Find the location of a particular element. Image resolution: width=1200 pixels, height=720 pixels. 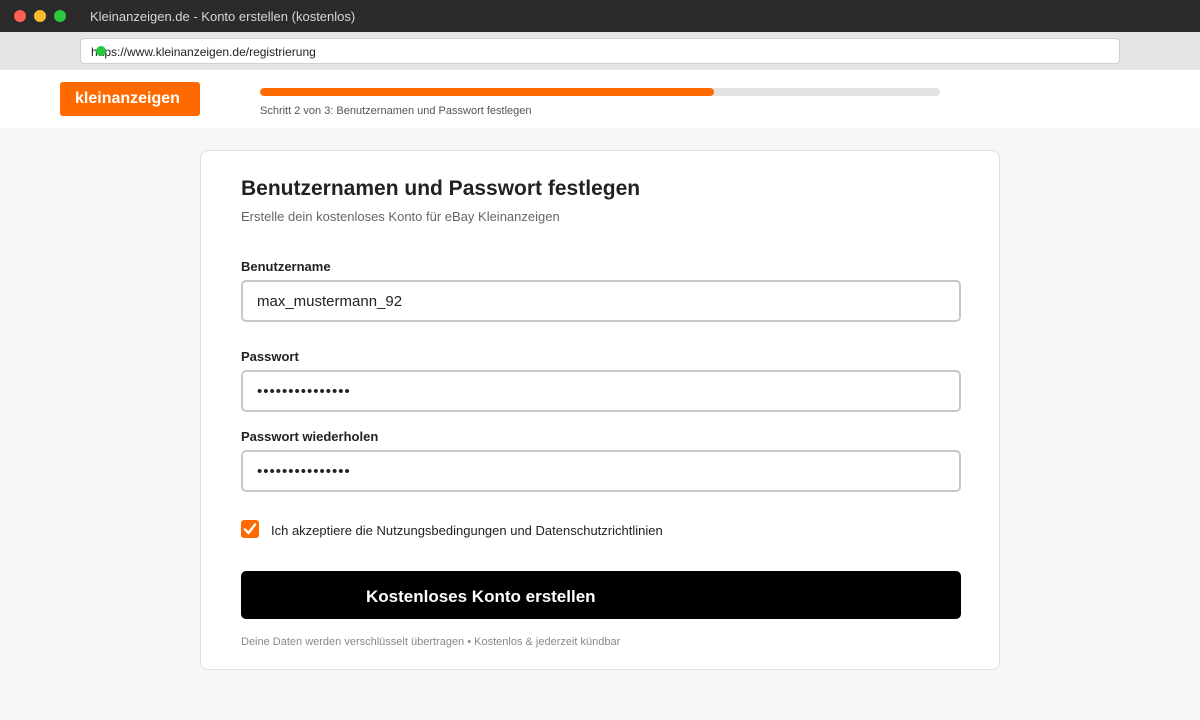

terms-checkbox is located at coordinates (250, 529).